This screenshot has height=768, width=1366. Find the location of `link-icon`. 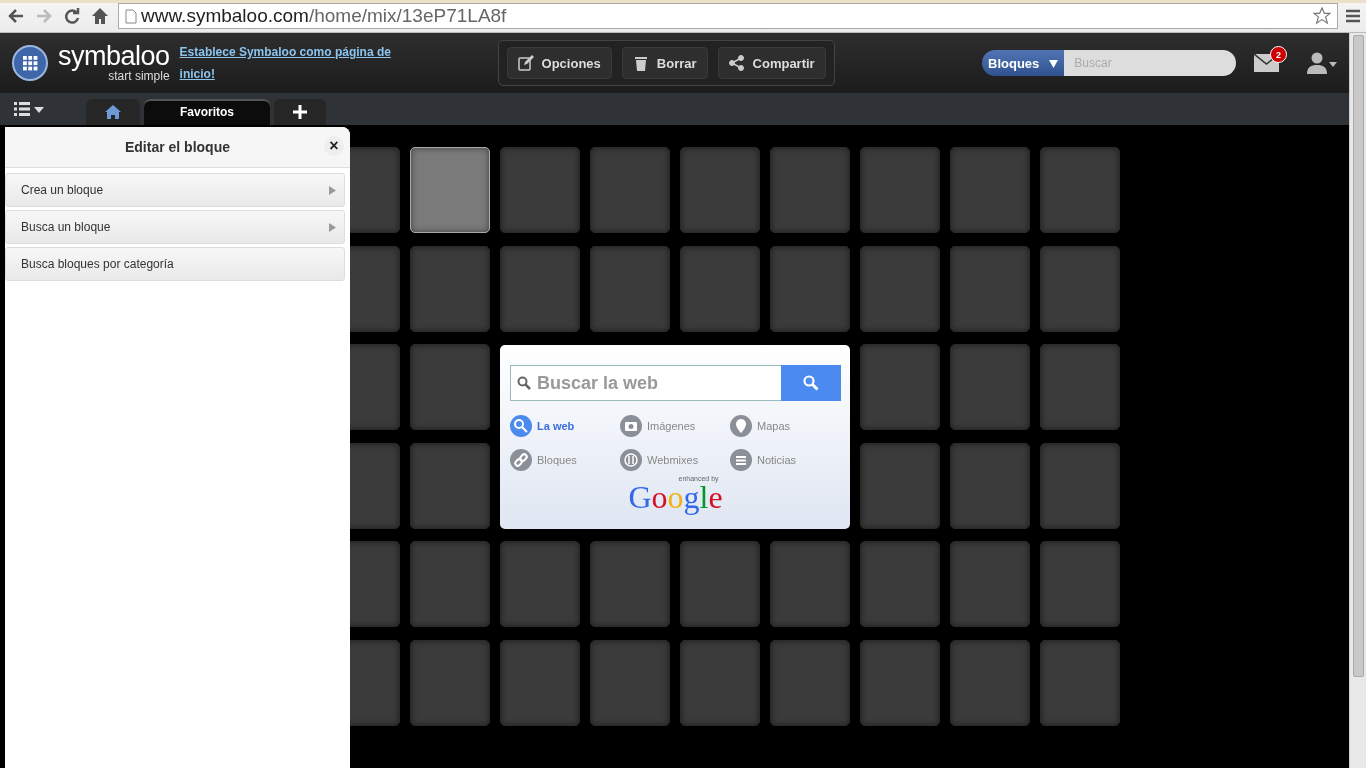

link-icon is located at coordinates (521, 460).